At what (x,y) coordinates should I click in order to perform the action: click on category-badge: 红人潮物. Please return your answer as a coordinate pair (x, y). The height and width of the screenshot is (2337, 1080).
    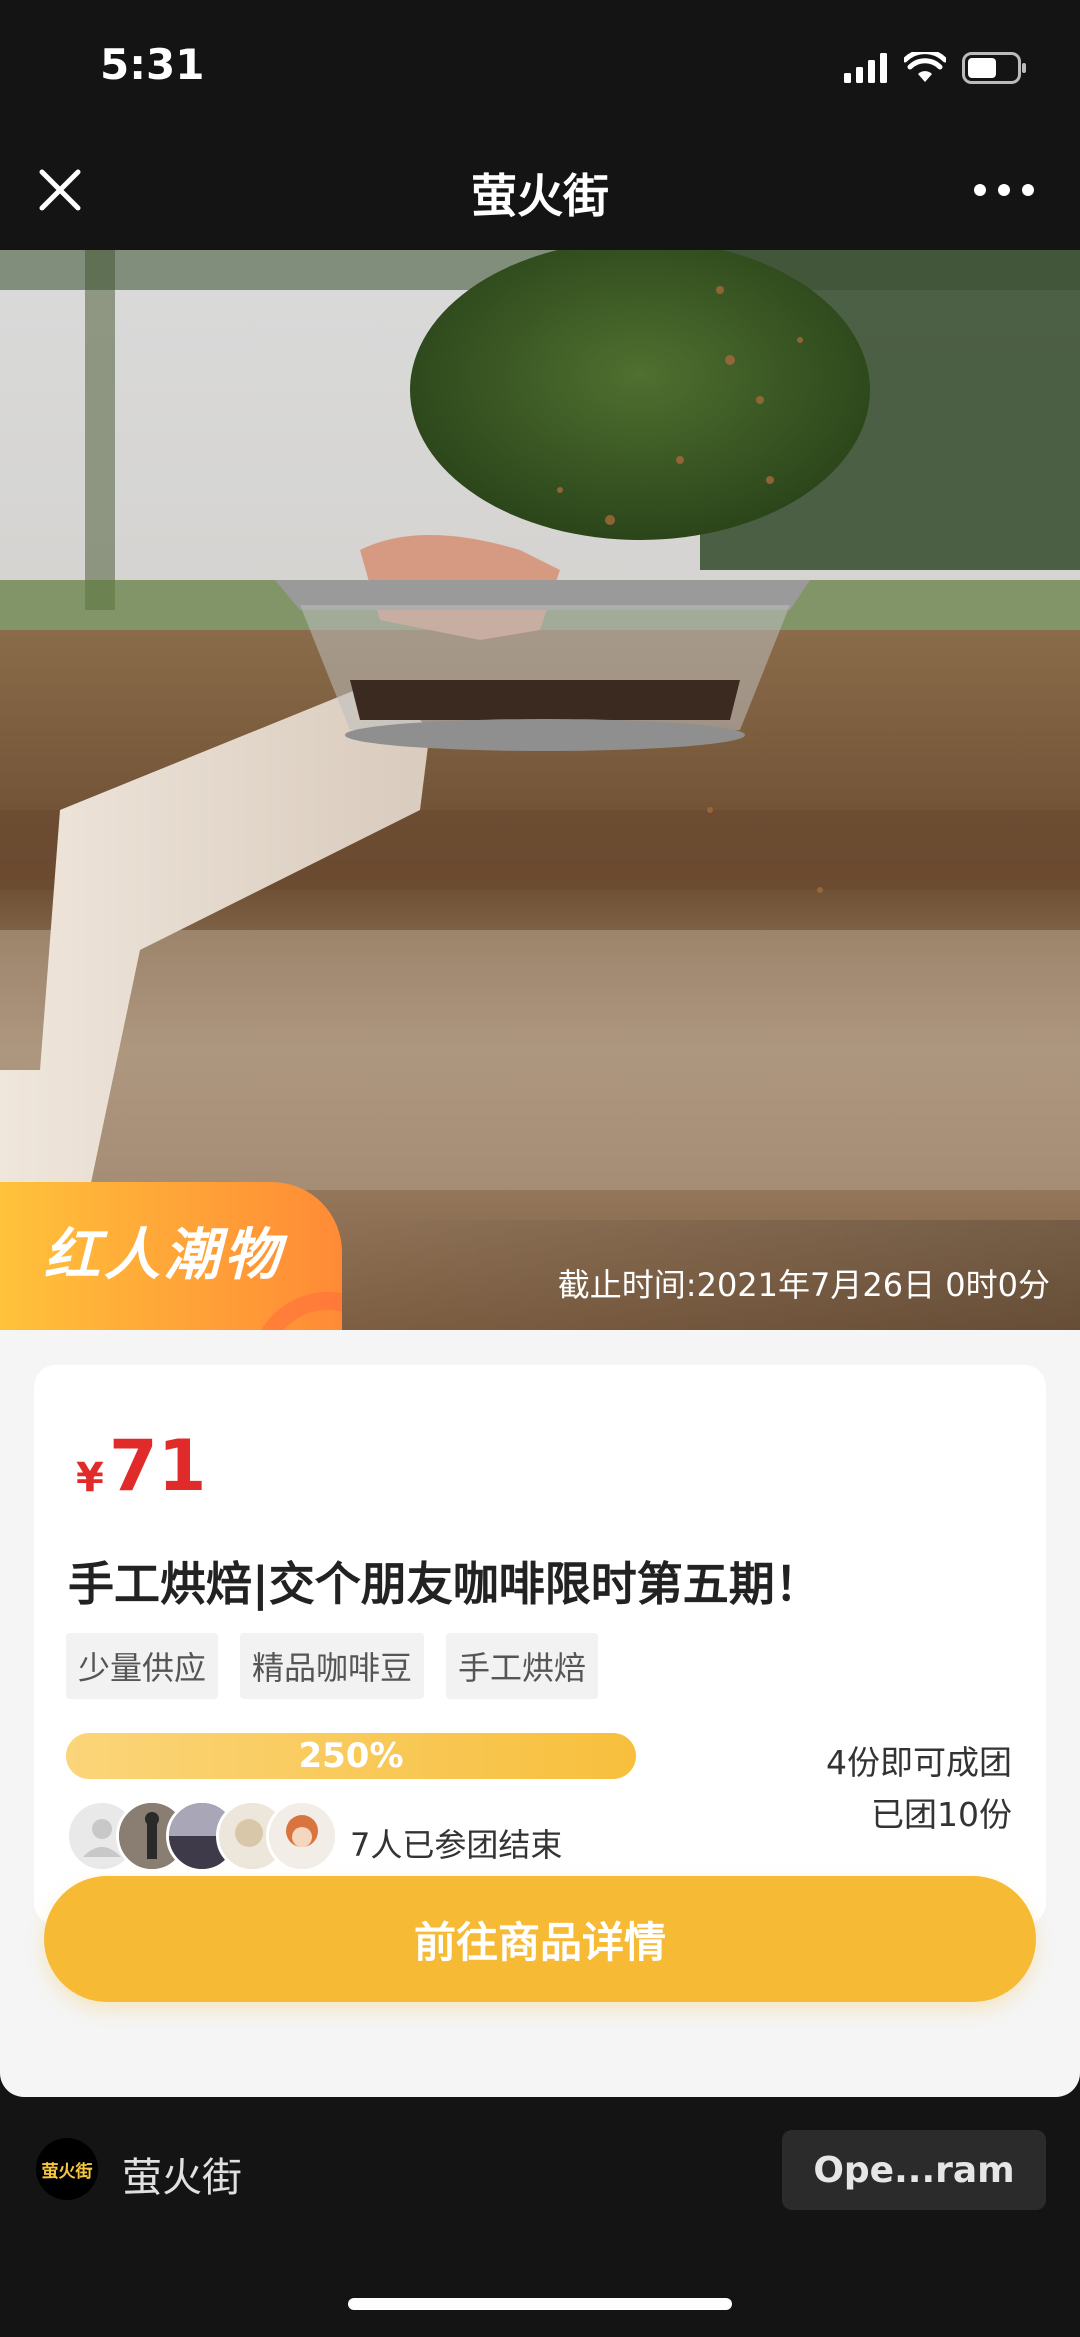
    Looking at the image, I should click on (171, 1256).